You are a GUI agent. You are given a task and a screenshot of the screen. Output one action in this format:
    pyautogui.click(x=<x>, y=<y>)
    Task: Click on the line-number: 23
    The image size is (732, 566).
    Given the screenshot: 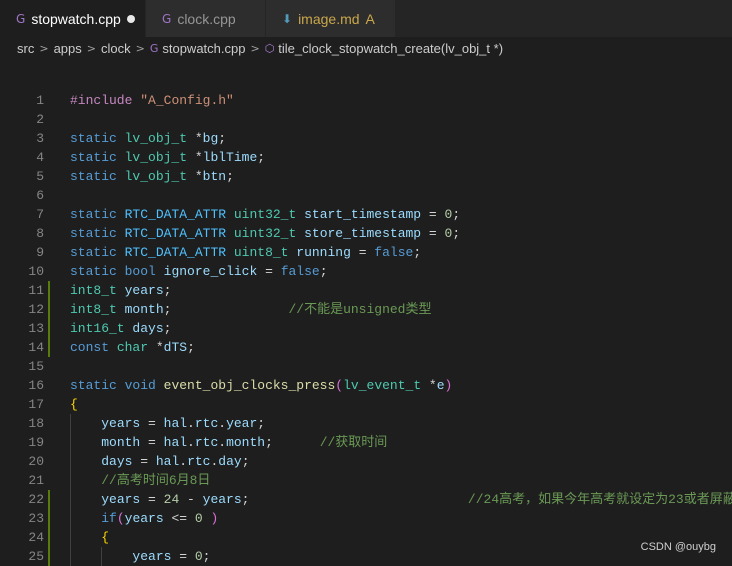 What is the action you would take?
    pyautogui.click(x=36, y=518)
    